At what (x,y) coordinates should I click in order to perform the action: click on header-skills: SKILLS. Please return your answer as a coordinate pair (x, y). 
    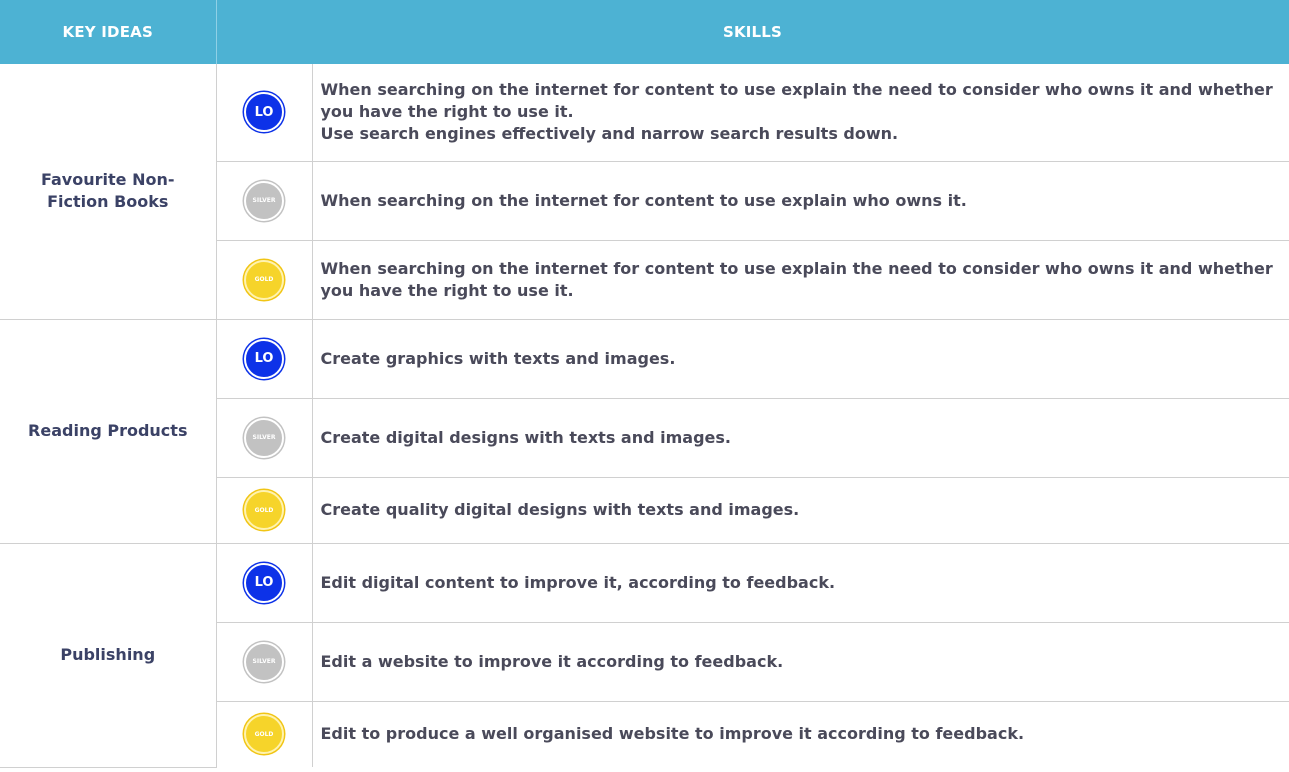
    Looking at the image, I should click on (752, 32).